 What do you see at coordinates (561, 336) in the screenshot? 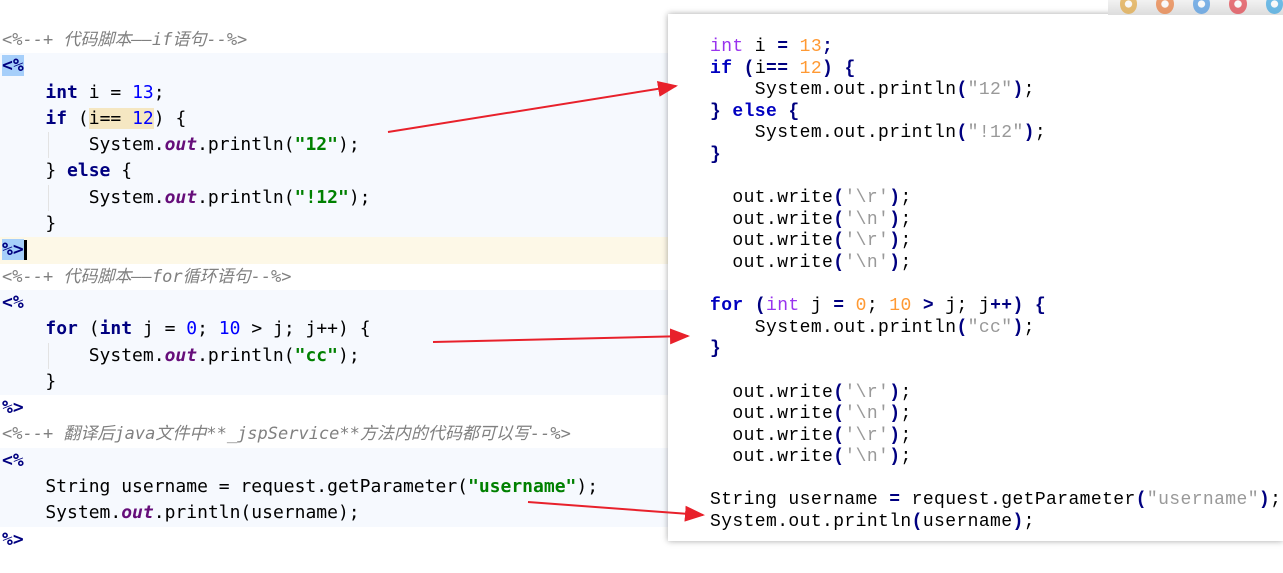
I see `arrow-for-block` at bounding box center [561, 336].